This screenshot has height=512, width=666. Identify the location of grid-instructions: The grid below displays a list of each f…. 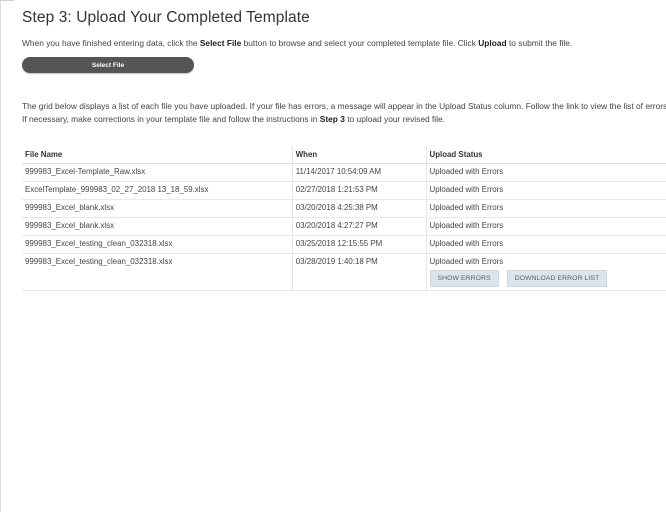
(344, 112).